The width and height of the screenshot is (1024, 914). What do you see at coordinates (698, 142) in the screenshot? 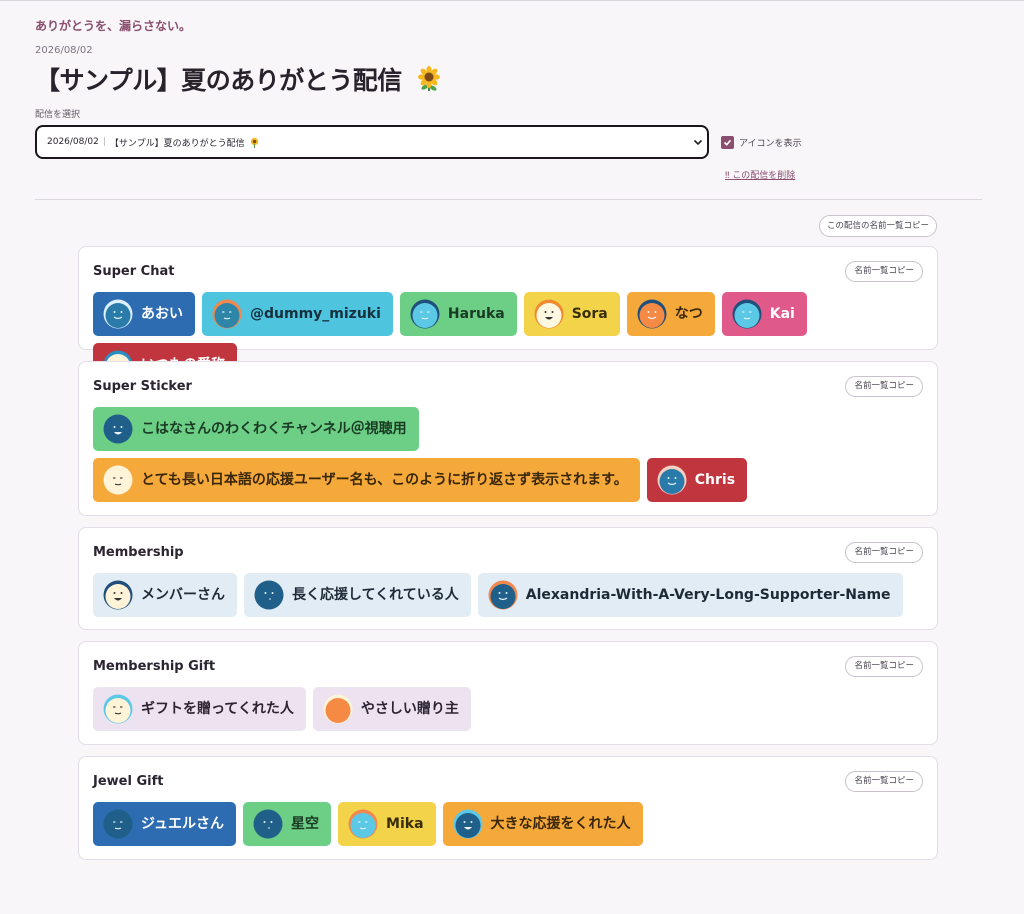
I see `chevron-down-icon` at bounding box center [698, 142].